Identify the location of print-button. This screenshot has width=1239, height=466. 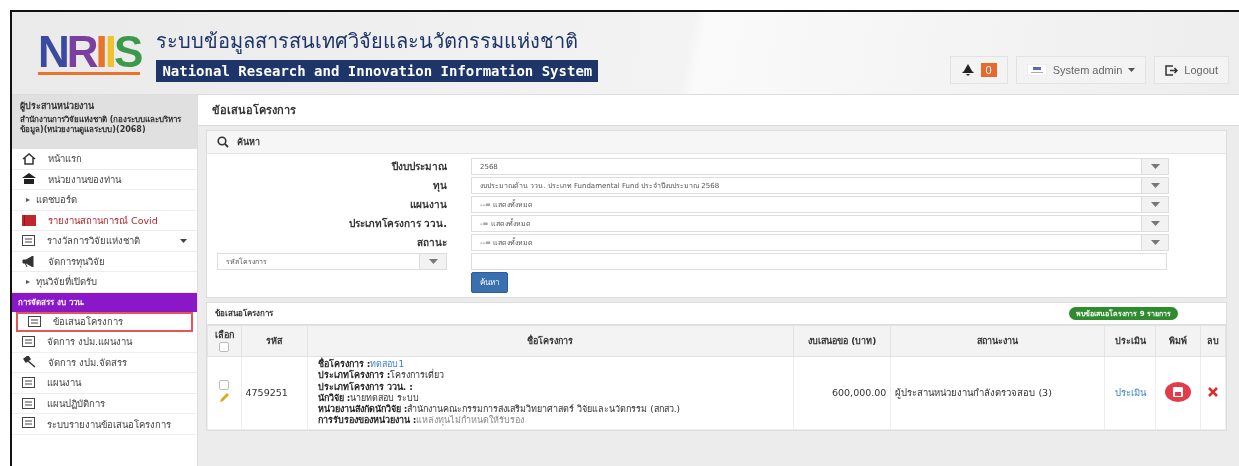
(1178, 391).